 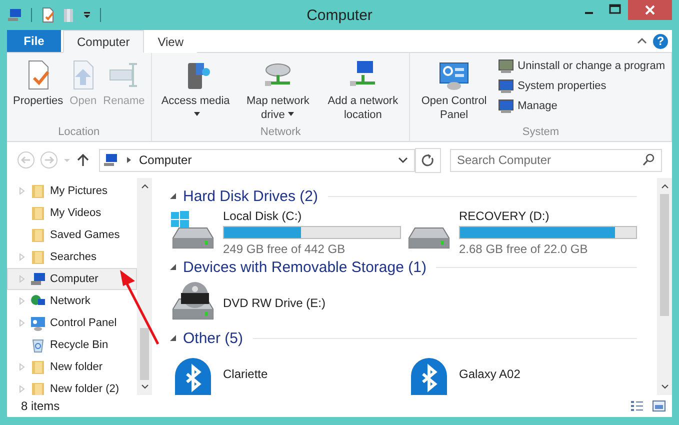 I want to click on group-label: Location, so click(x=79, y=133).